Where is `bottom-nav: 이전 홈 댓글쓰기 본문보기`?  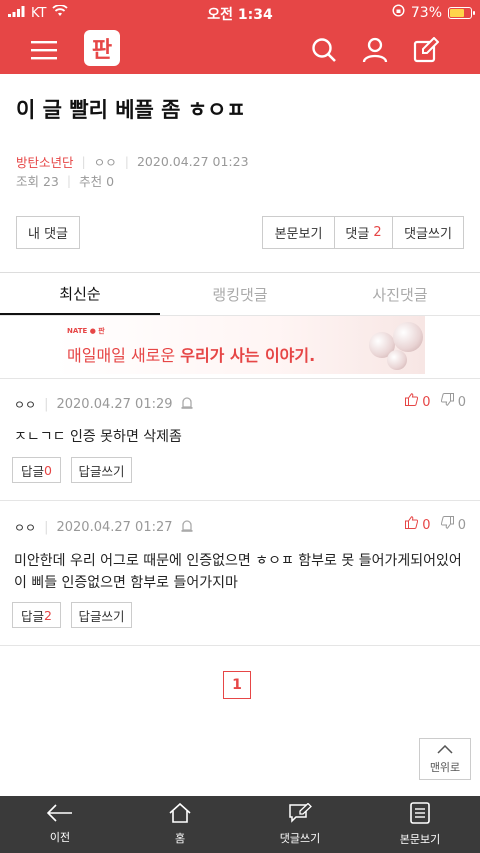 bottom-nav: 이전 홈 댓글쓰기 본문보기 is located at coordinates (240, 824).